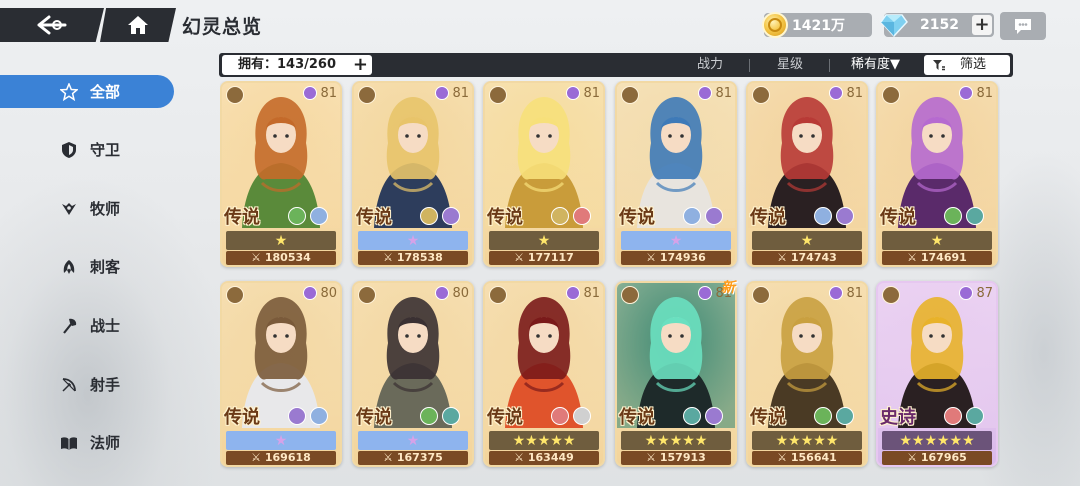  I want to click on combat-power: ⚔ 180534, so click(281, 258).